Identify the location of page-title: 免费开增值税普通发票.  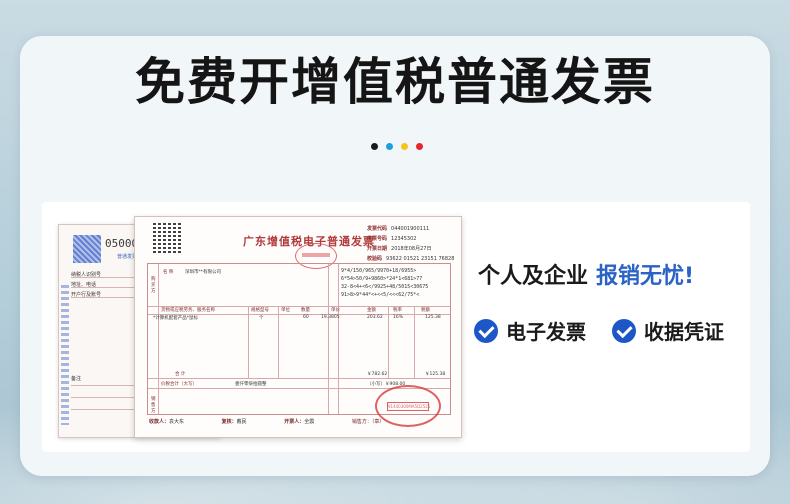
(395, 82).